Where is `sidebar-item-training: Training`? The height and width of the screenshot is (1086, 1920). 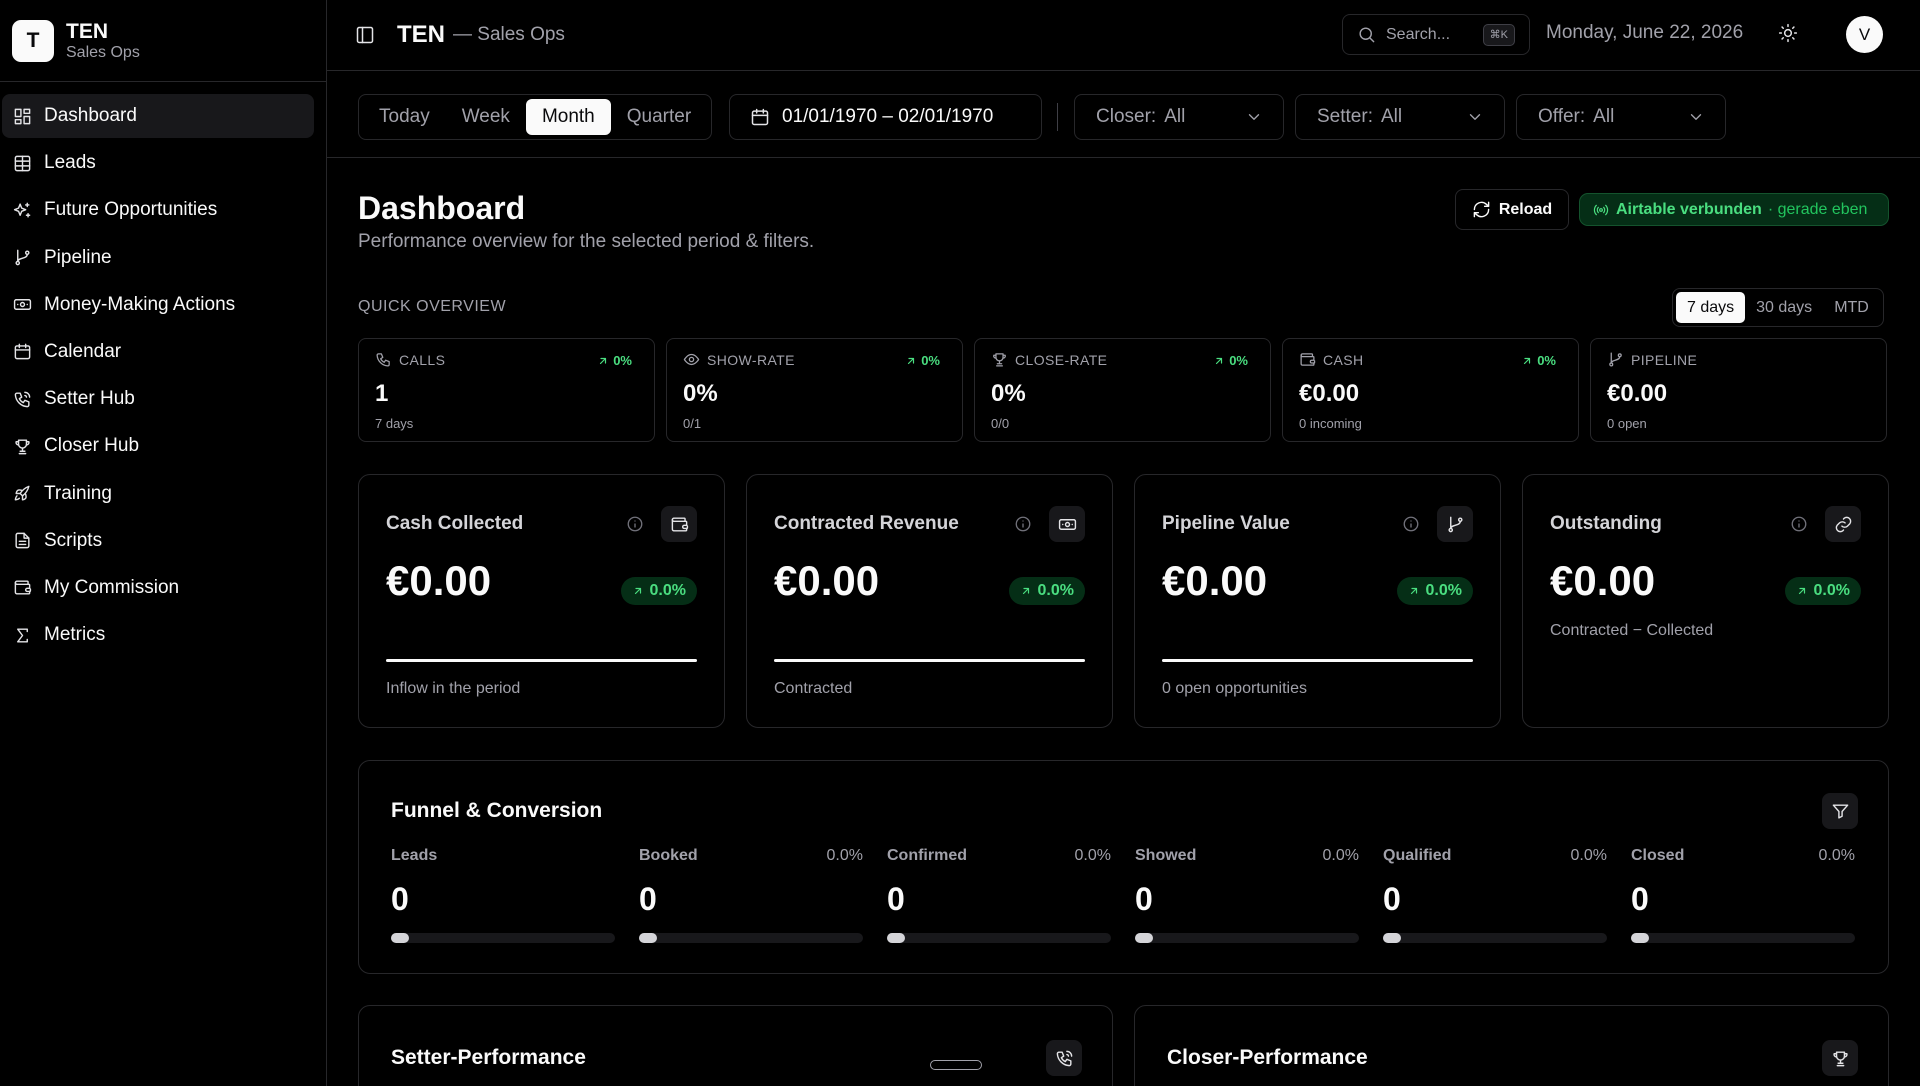
sidebar-item-training: Training is located at coordinates (158, 494).